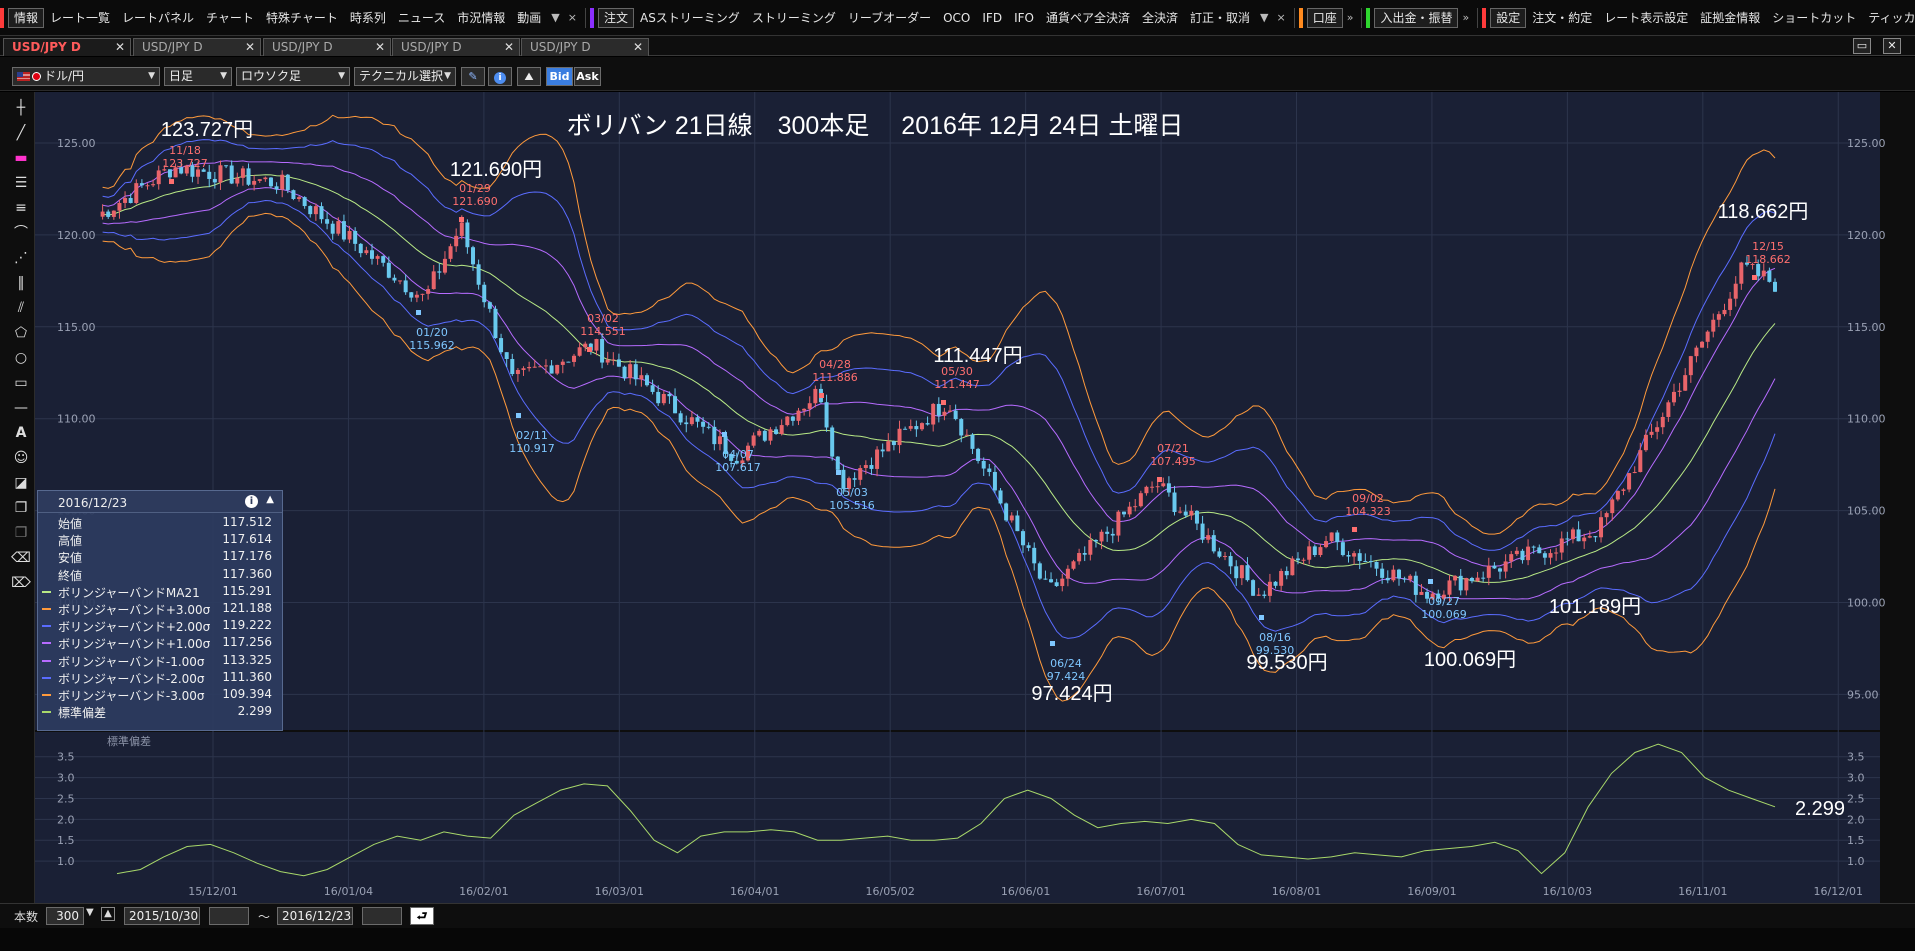 This screenshot has width=1915, height=951. Describe the element at coordinates (80, 17) in the screenshot. I see `menu-item: レート一覧` at that location.